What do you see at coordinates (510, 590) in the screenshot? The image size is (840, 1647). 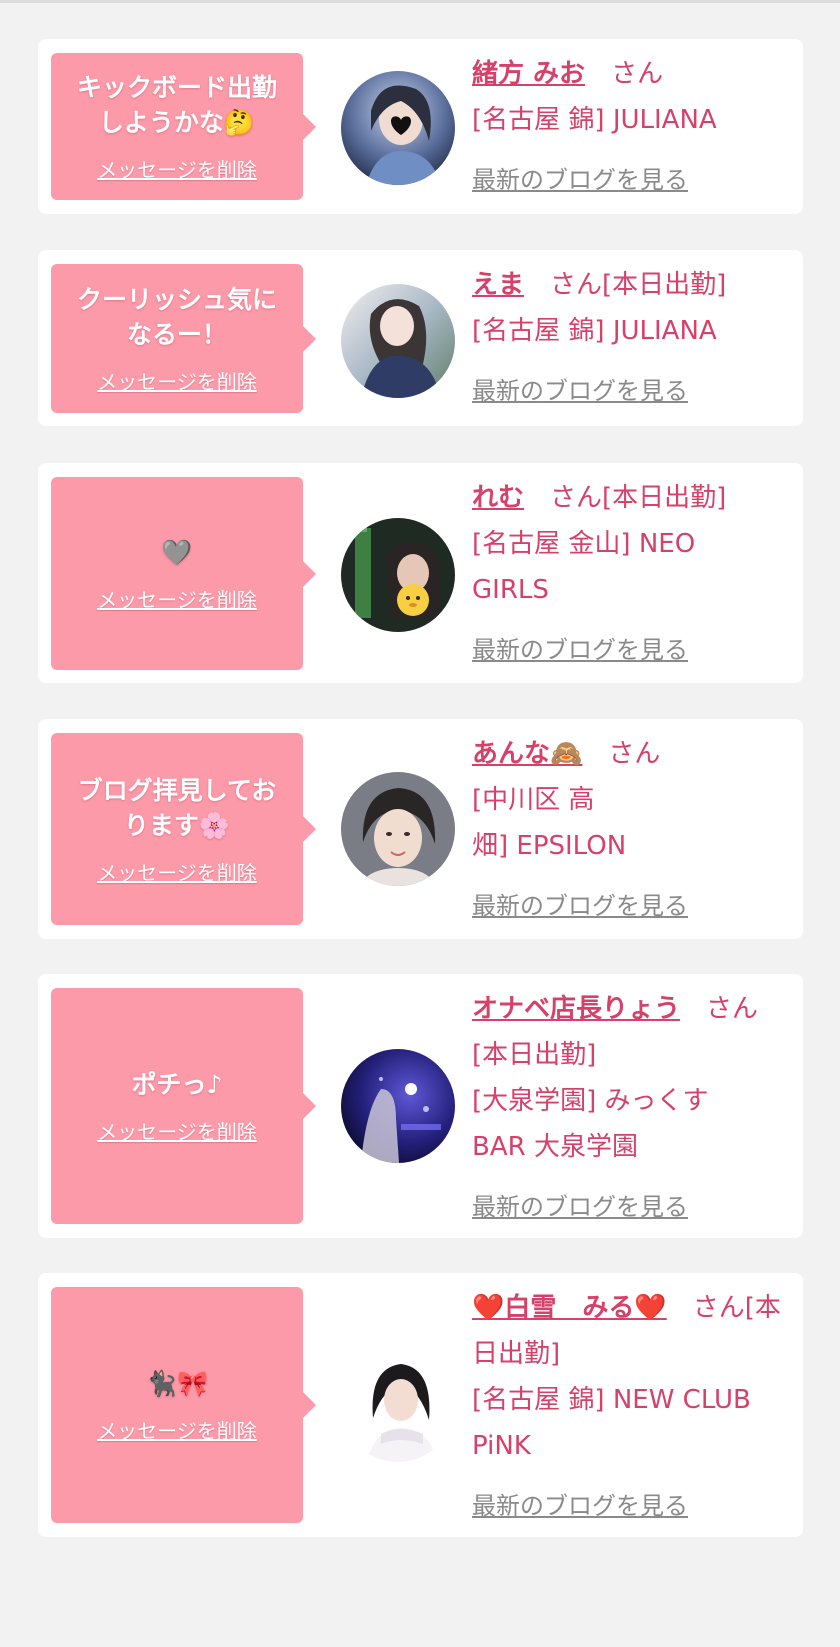 I see `shop-line: GIRLS` at bounding box center [510, 590].